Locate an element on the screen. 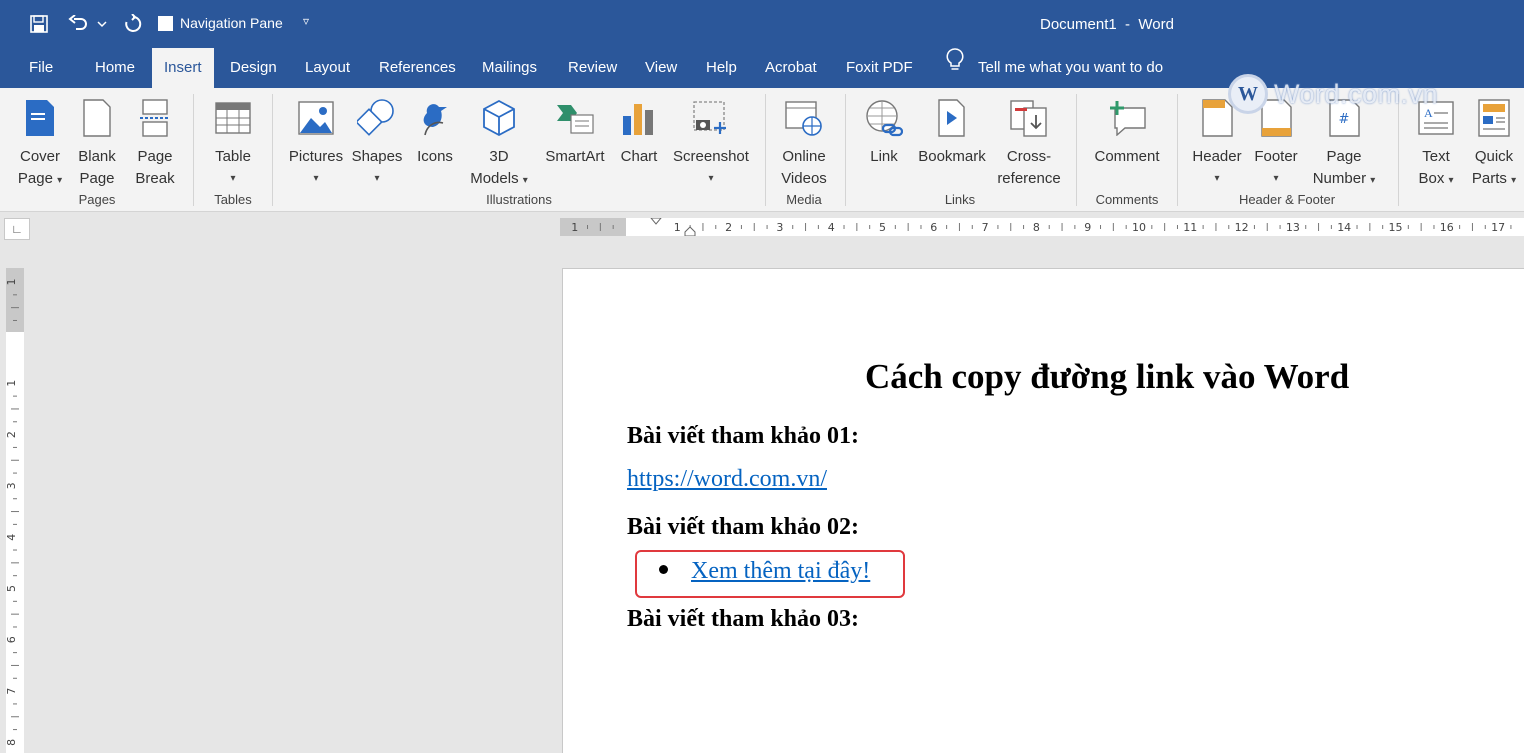 The width and height of the screenshot is (1524, 753). chart-button: Chart is located at coordinates (639, 131).